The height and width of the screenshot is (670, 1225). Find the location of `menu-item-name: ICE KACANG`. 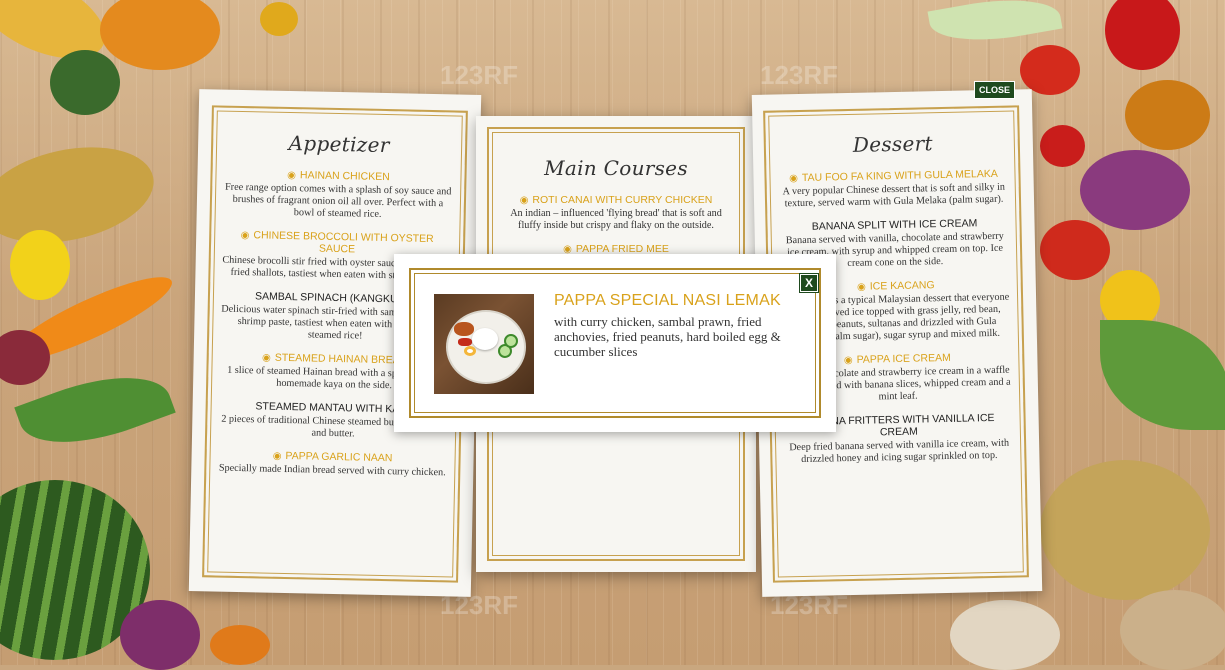

menu-item-name: ICE KACANG is located at coordinates (902, 286).